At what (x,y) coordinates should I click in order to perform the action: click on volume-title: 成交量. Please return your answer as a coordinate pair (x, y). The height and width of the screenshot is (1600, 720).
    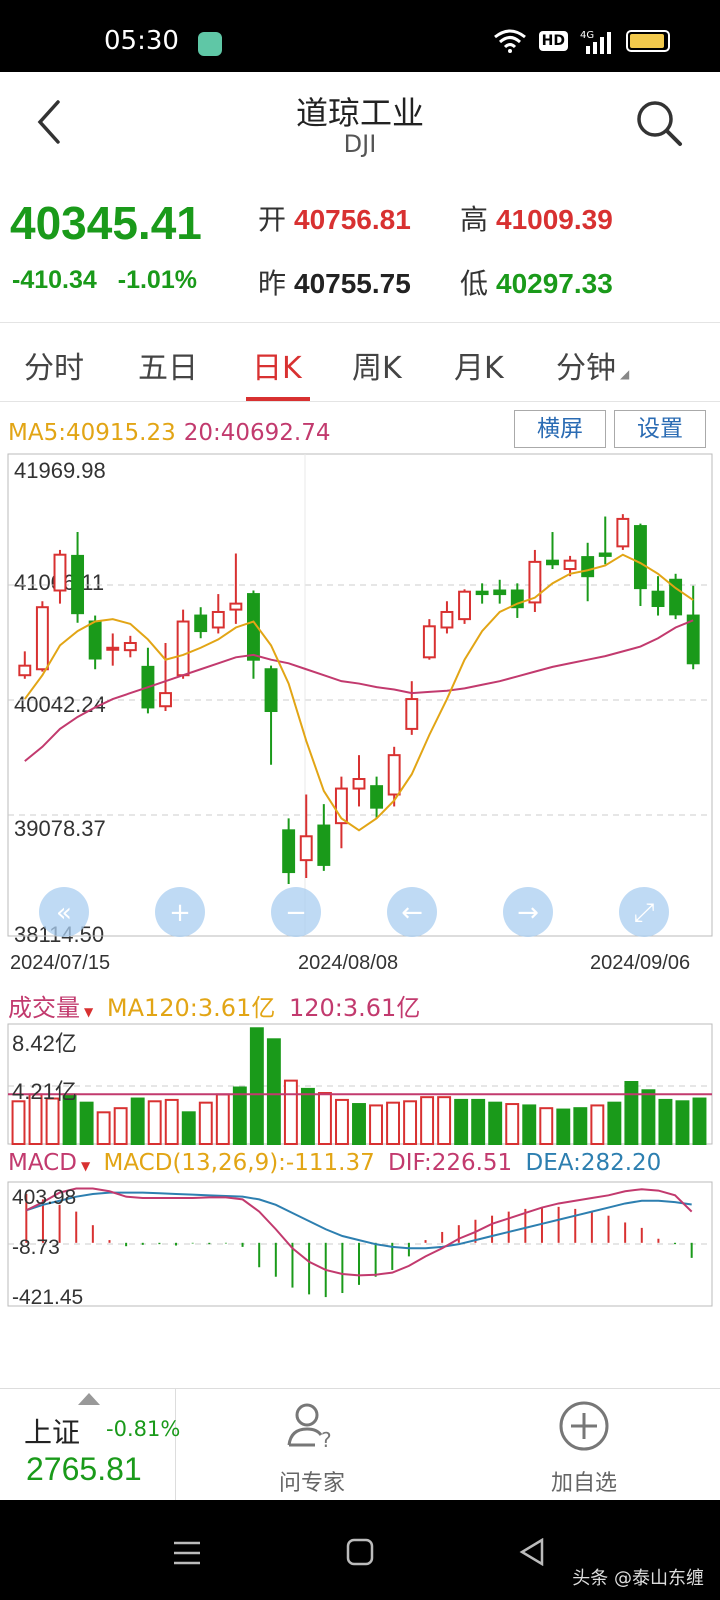
    Looking at the image, I should click on (44, 1008).